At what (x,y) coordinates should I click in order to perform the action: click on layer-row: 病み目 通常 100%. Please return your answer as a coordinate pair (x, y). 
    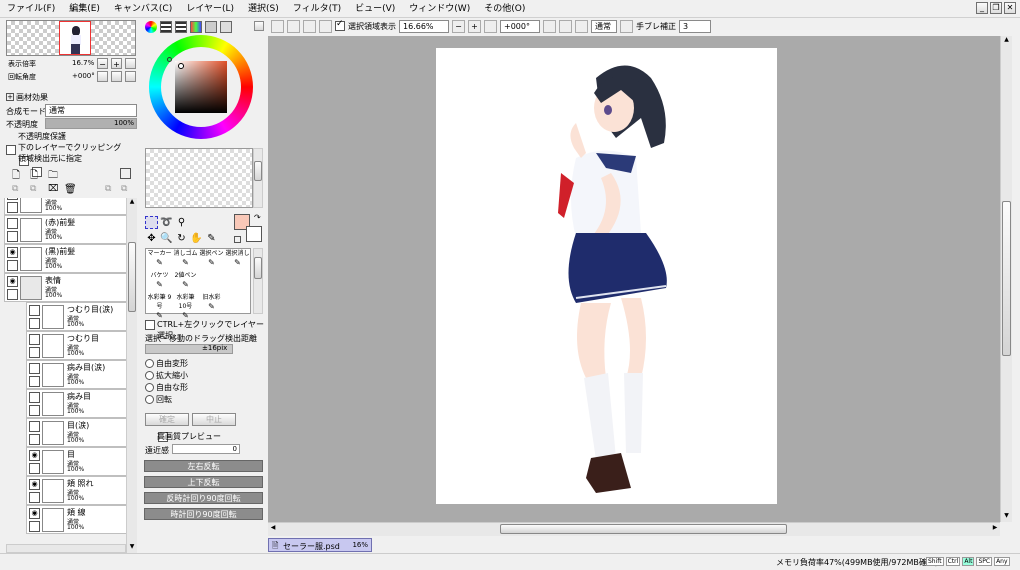
    Looking at the image, I should click on (77, 403).